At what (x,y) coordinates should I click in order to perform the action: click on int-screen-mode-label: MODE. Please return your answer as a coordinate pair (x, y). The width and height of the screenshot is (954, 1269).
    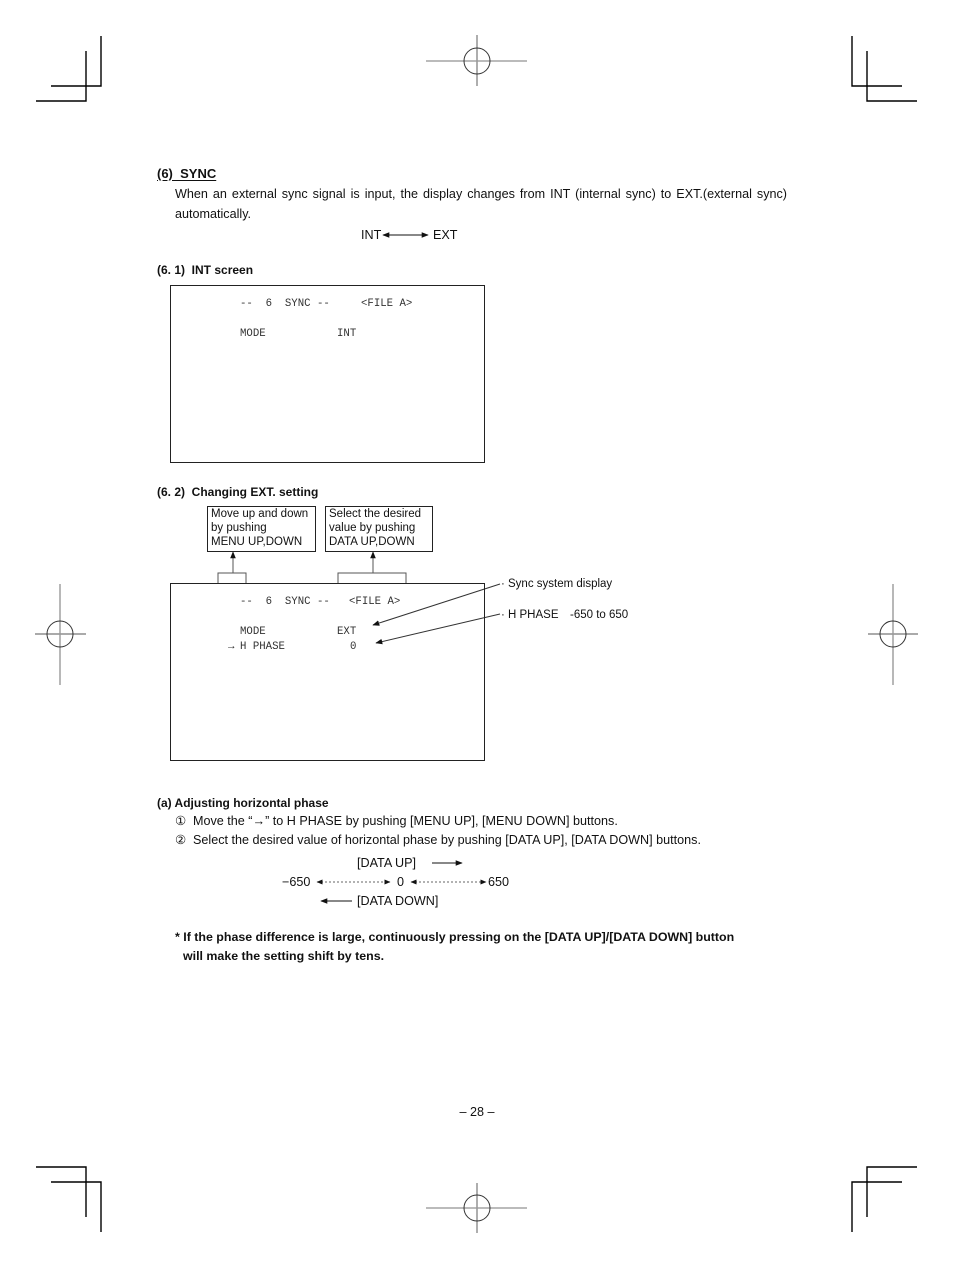
    Looking at the image, I should click on (253, 334).